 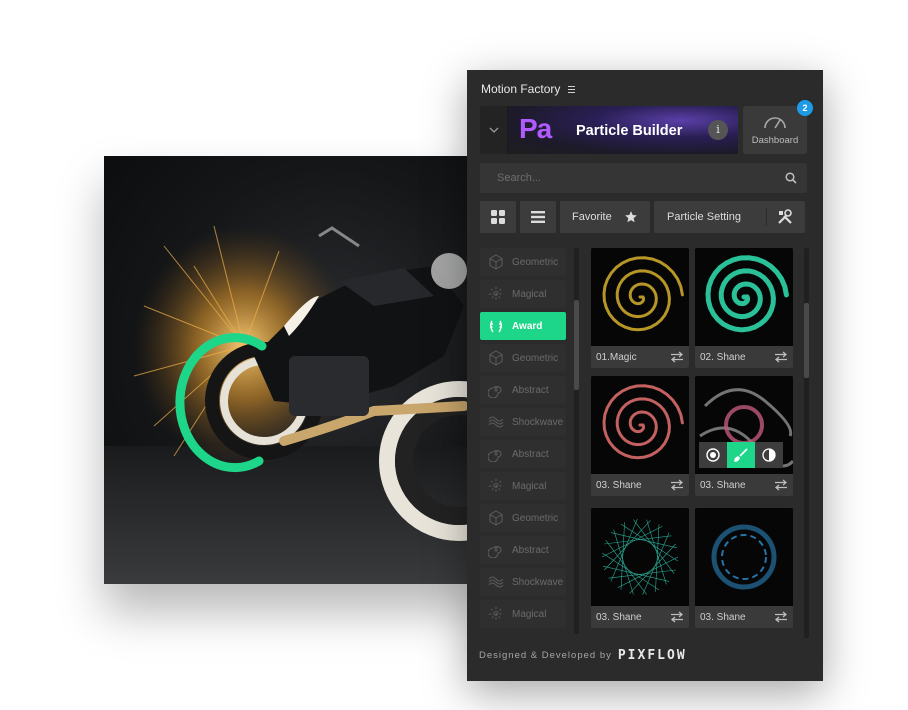 What do you see at coordinates (576, 441) in the screenshot?
I see `category-scrollbar` at bounding box center [576, 441].